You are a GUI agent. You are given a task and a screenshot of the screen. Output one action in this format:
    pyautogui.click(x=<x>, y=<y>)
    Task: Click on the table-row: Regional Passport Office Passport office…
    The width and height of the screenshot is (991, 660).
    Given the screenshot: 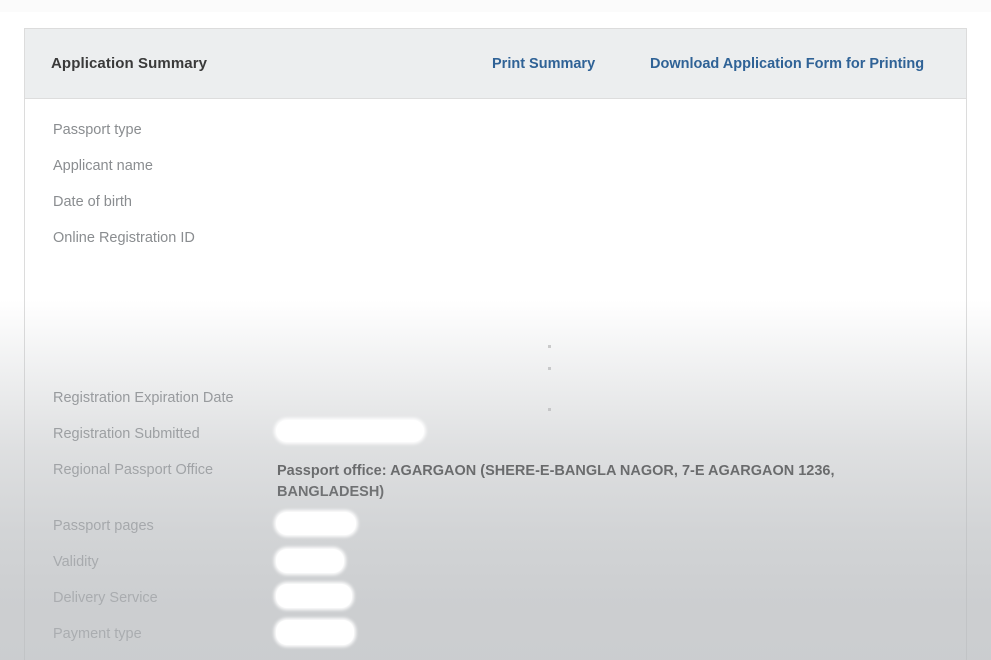 What is the action you would take?
    pyautogui.click(x=495, y=487)
    